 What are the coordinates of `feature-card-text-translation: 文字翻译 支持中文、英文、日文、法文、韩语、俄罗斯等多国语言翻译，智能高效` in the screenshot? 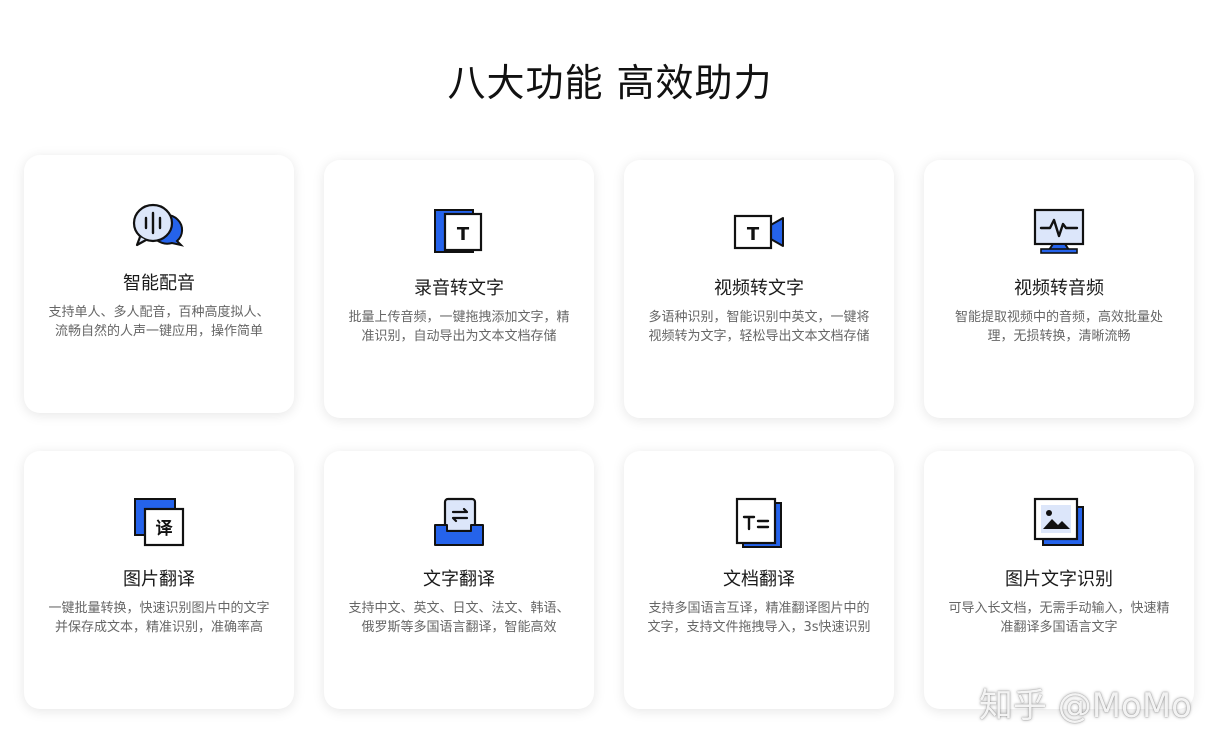 It's located at (459, 580).